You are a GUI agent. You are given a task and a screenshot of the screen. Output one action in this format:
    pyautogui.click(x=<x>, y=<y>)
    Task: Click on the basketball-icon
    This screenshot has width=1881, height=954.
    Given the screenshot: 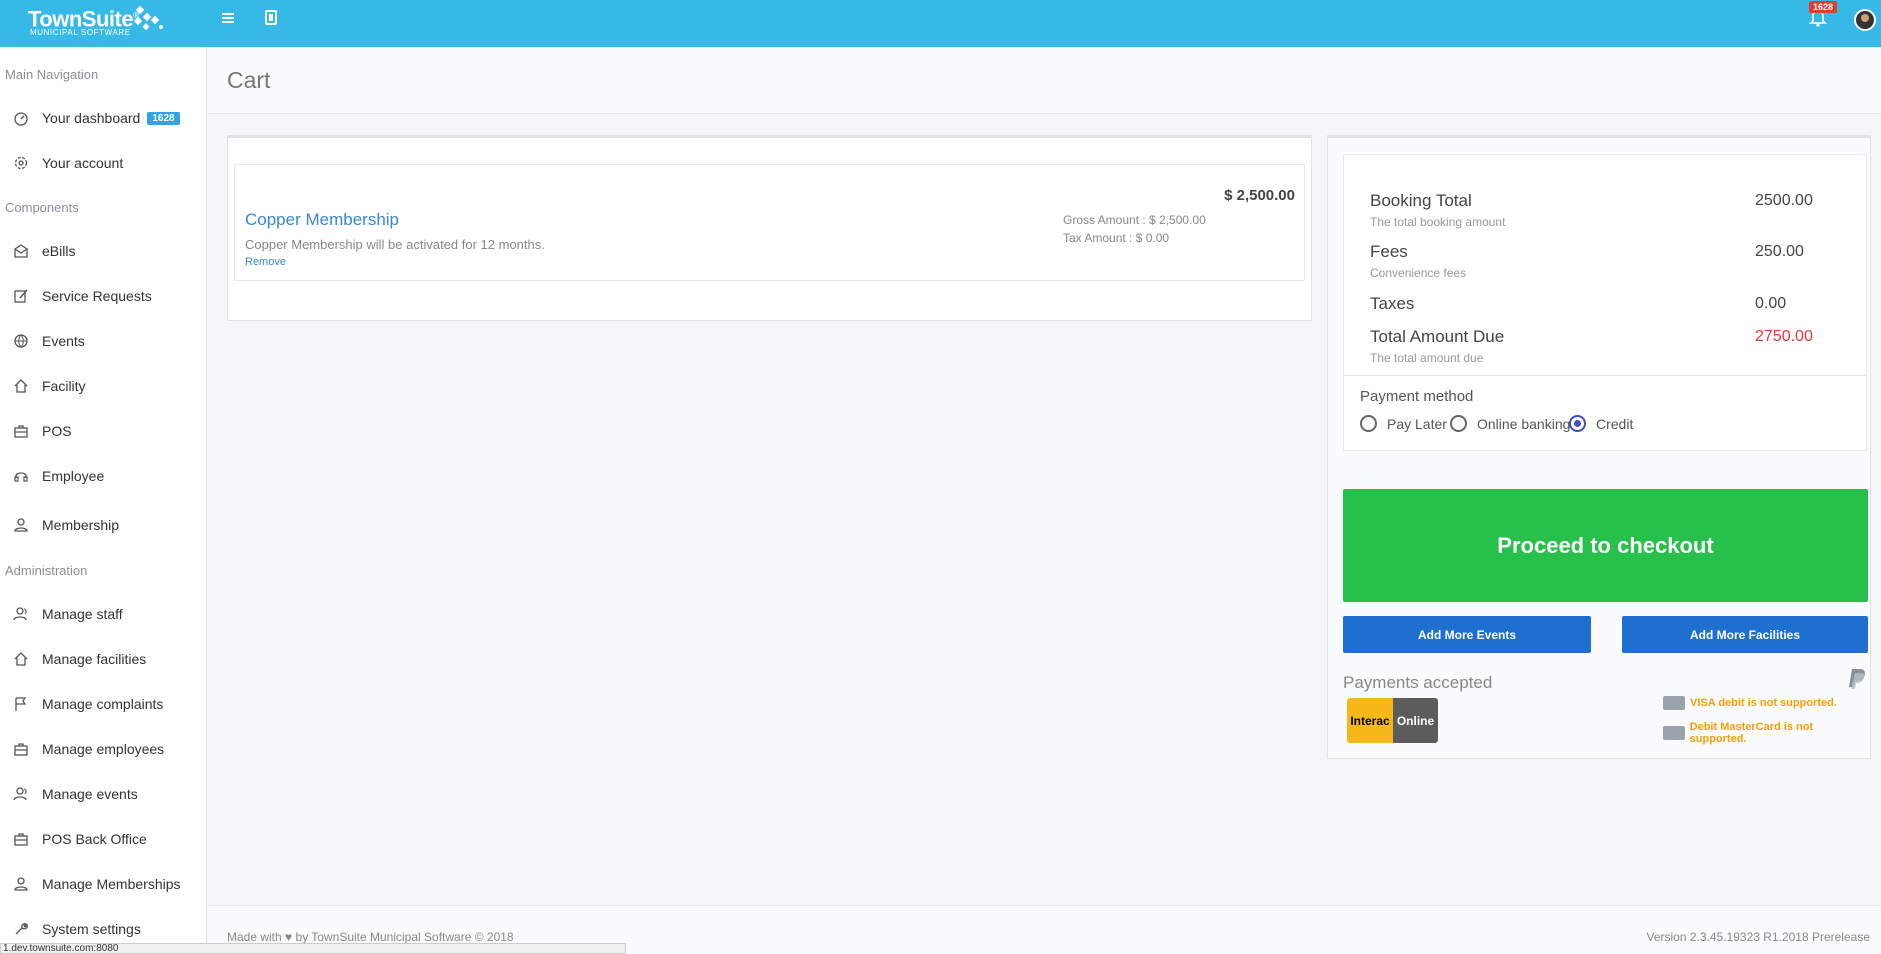 What is the action you would take?
    pyautogui.click(x=21, y=341)
    